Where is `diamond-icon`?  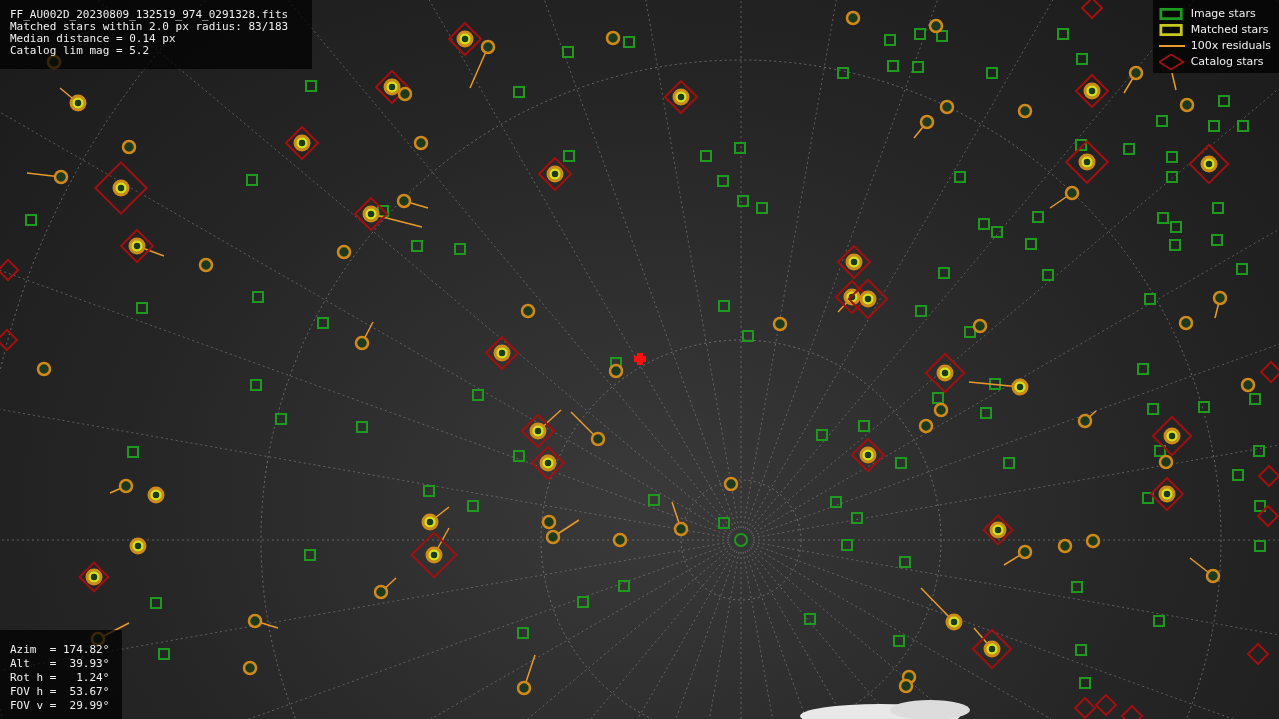
diamond-icon is located at coordinates (1171, 62).